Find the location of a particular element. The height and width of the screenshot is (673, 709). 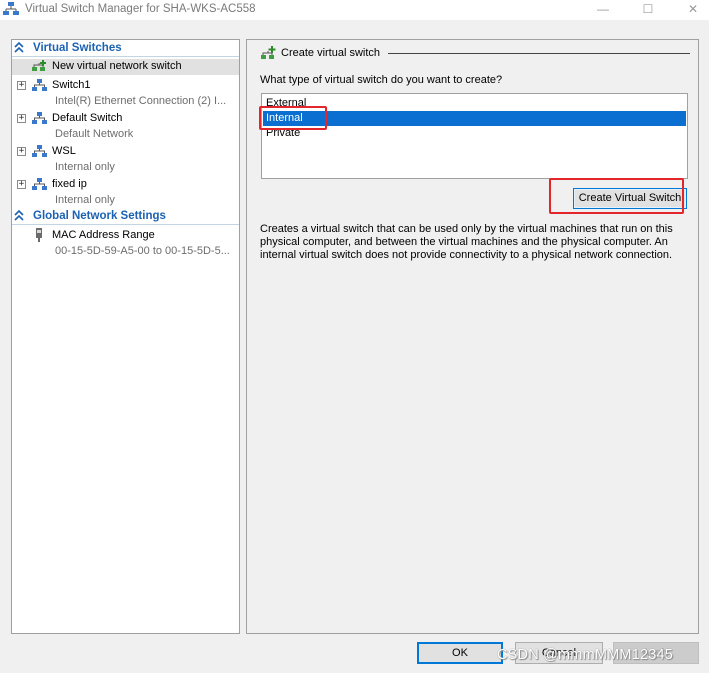

sidebar-item-fixed-ip: + fixed ip is located at coordinates (125, 185).